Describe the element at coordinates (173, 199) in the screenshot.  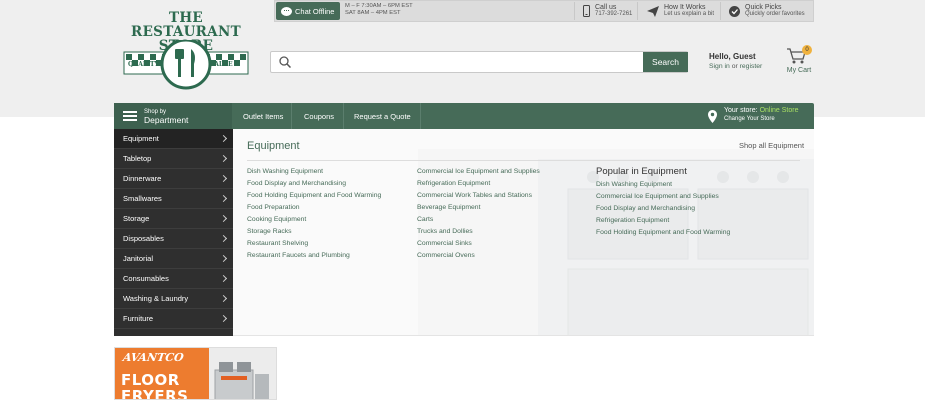
I see `sidebar-item-smallwares: Smallwares` at that location.